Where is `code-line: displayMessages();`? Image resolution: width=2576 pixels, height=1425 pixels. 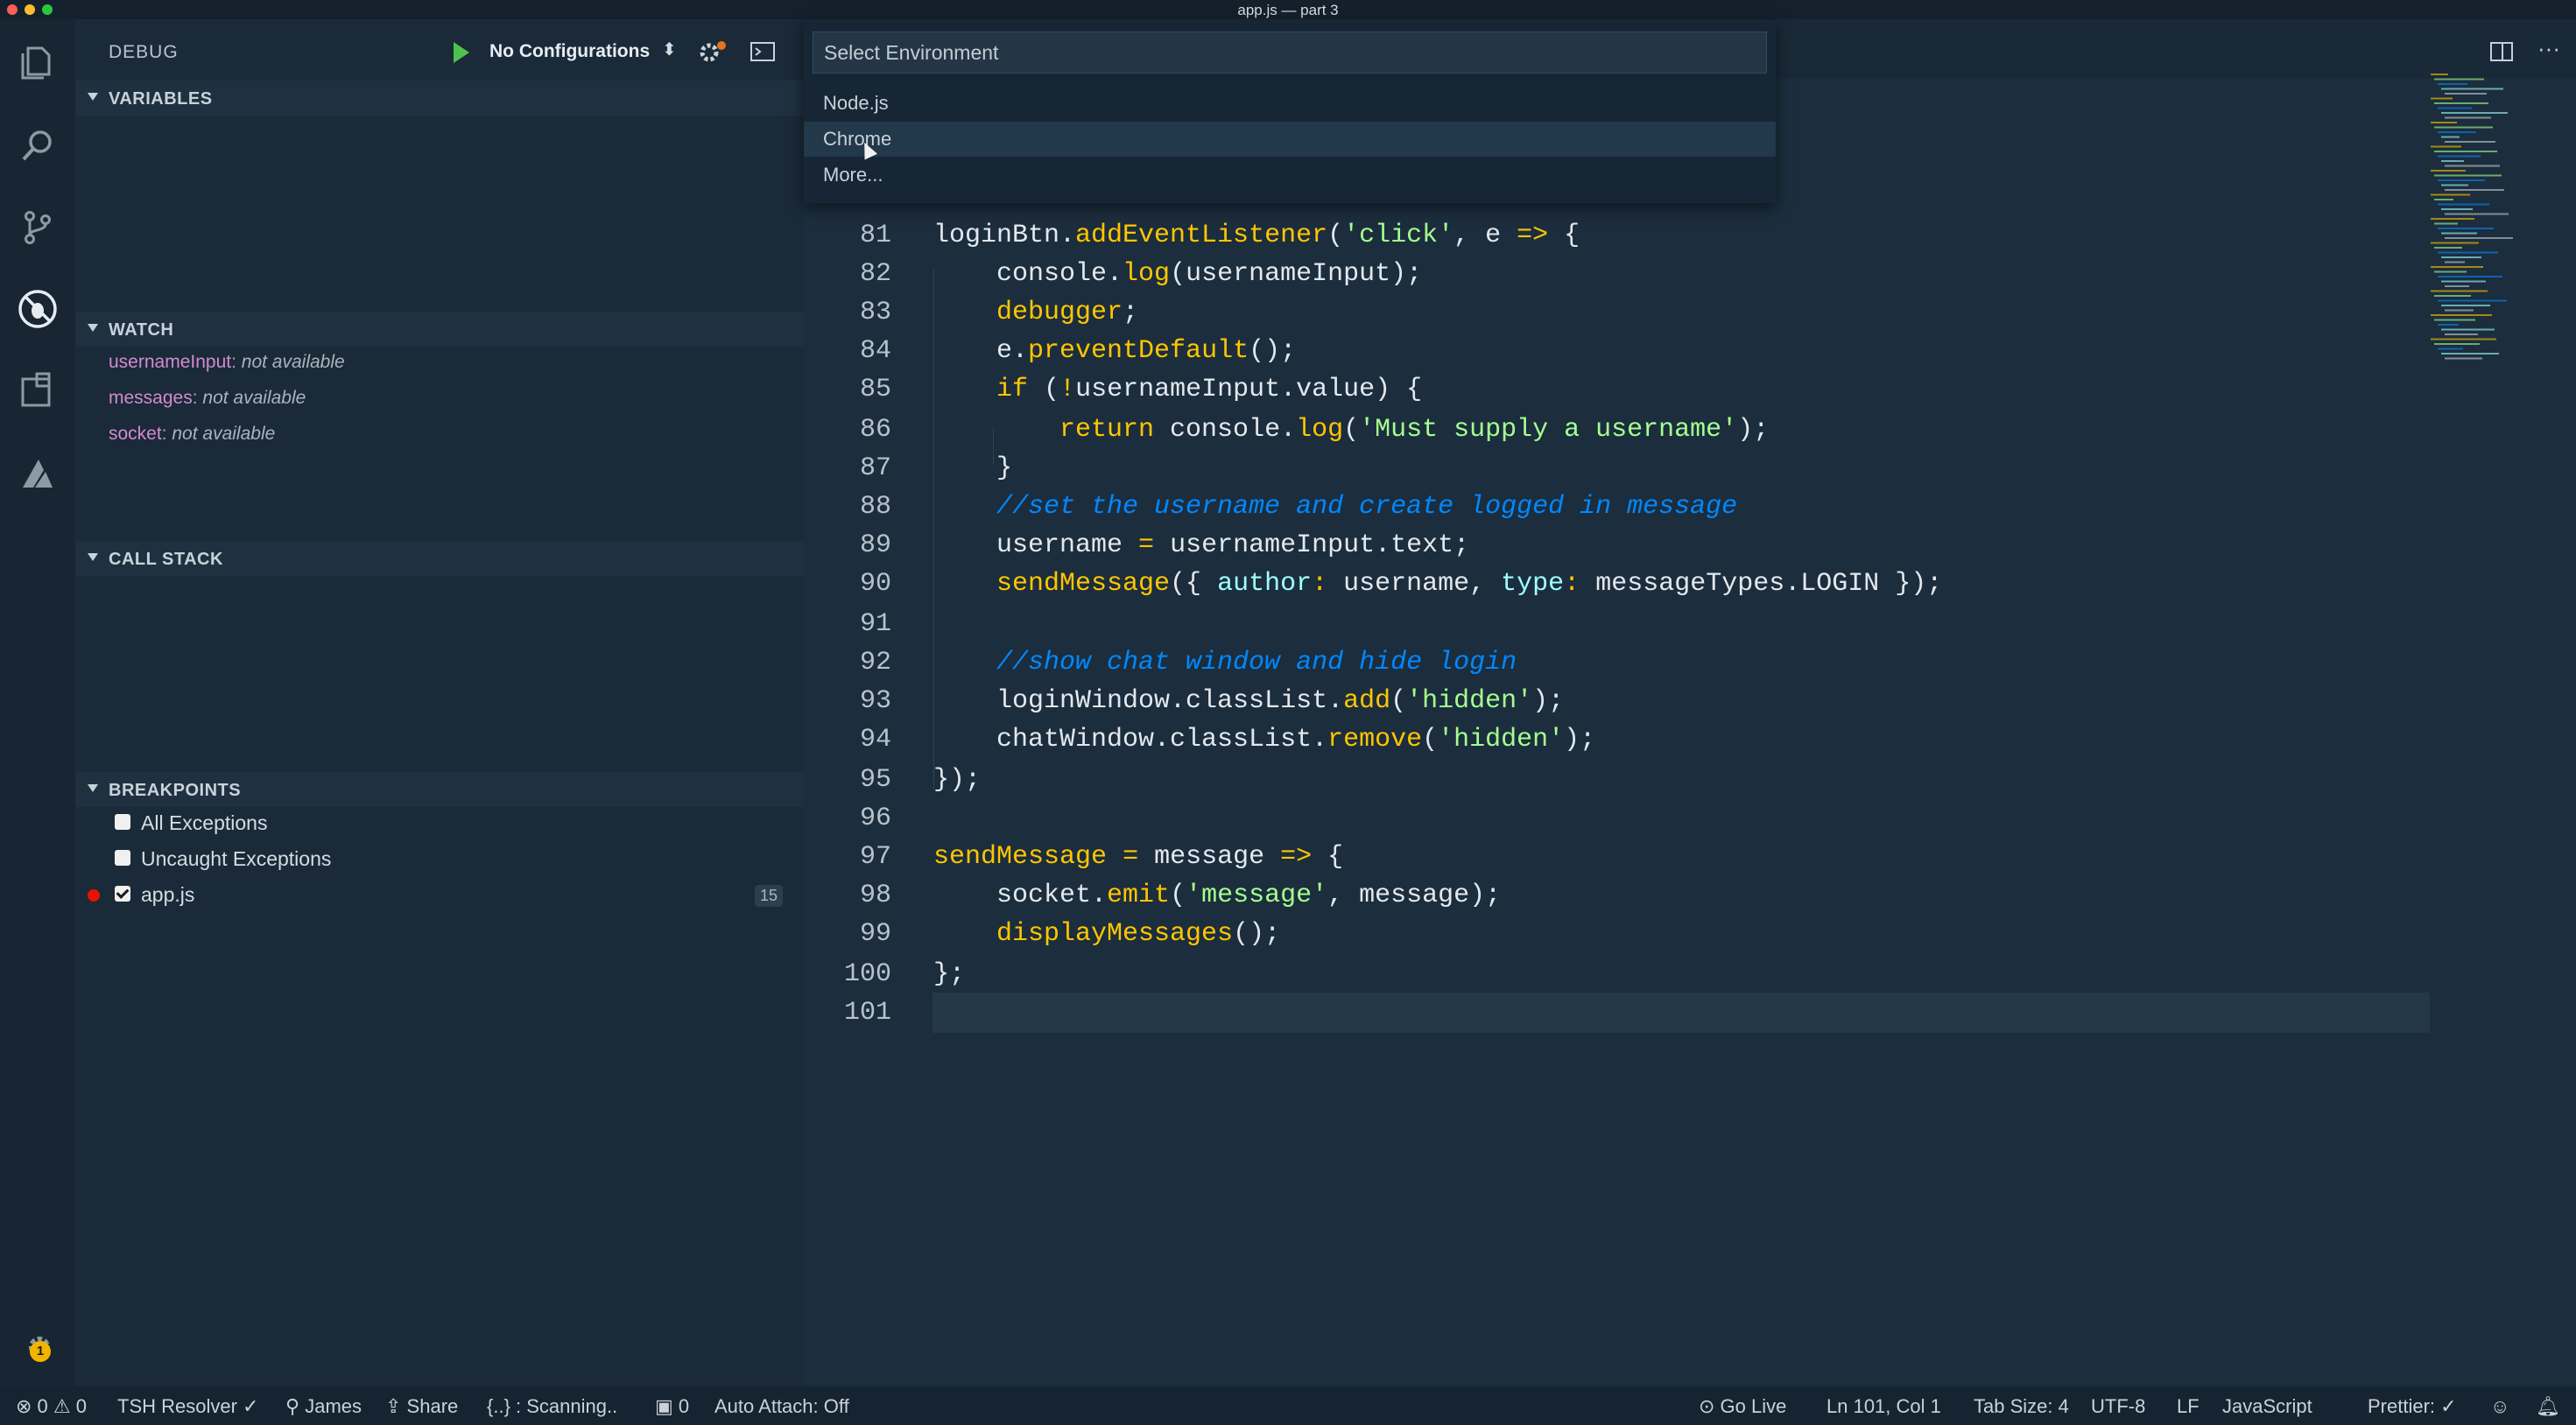 code-line: displayMessages(); is located at coordinates (1106, 934).